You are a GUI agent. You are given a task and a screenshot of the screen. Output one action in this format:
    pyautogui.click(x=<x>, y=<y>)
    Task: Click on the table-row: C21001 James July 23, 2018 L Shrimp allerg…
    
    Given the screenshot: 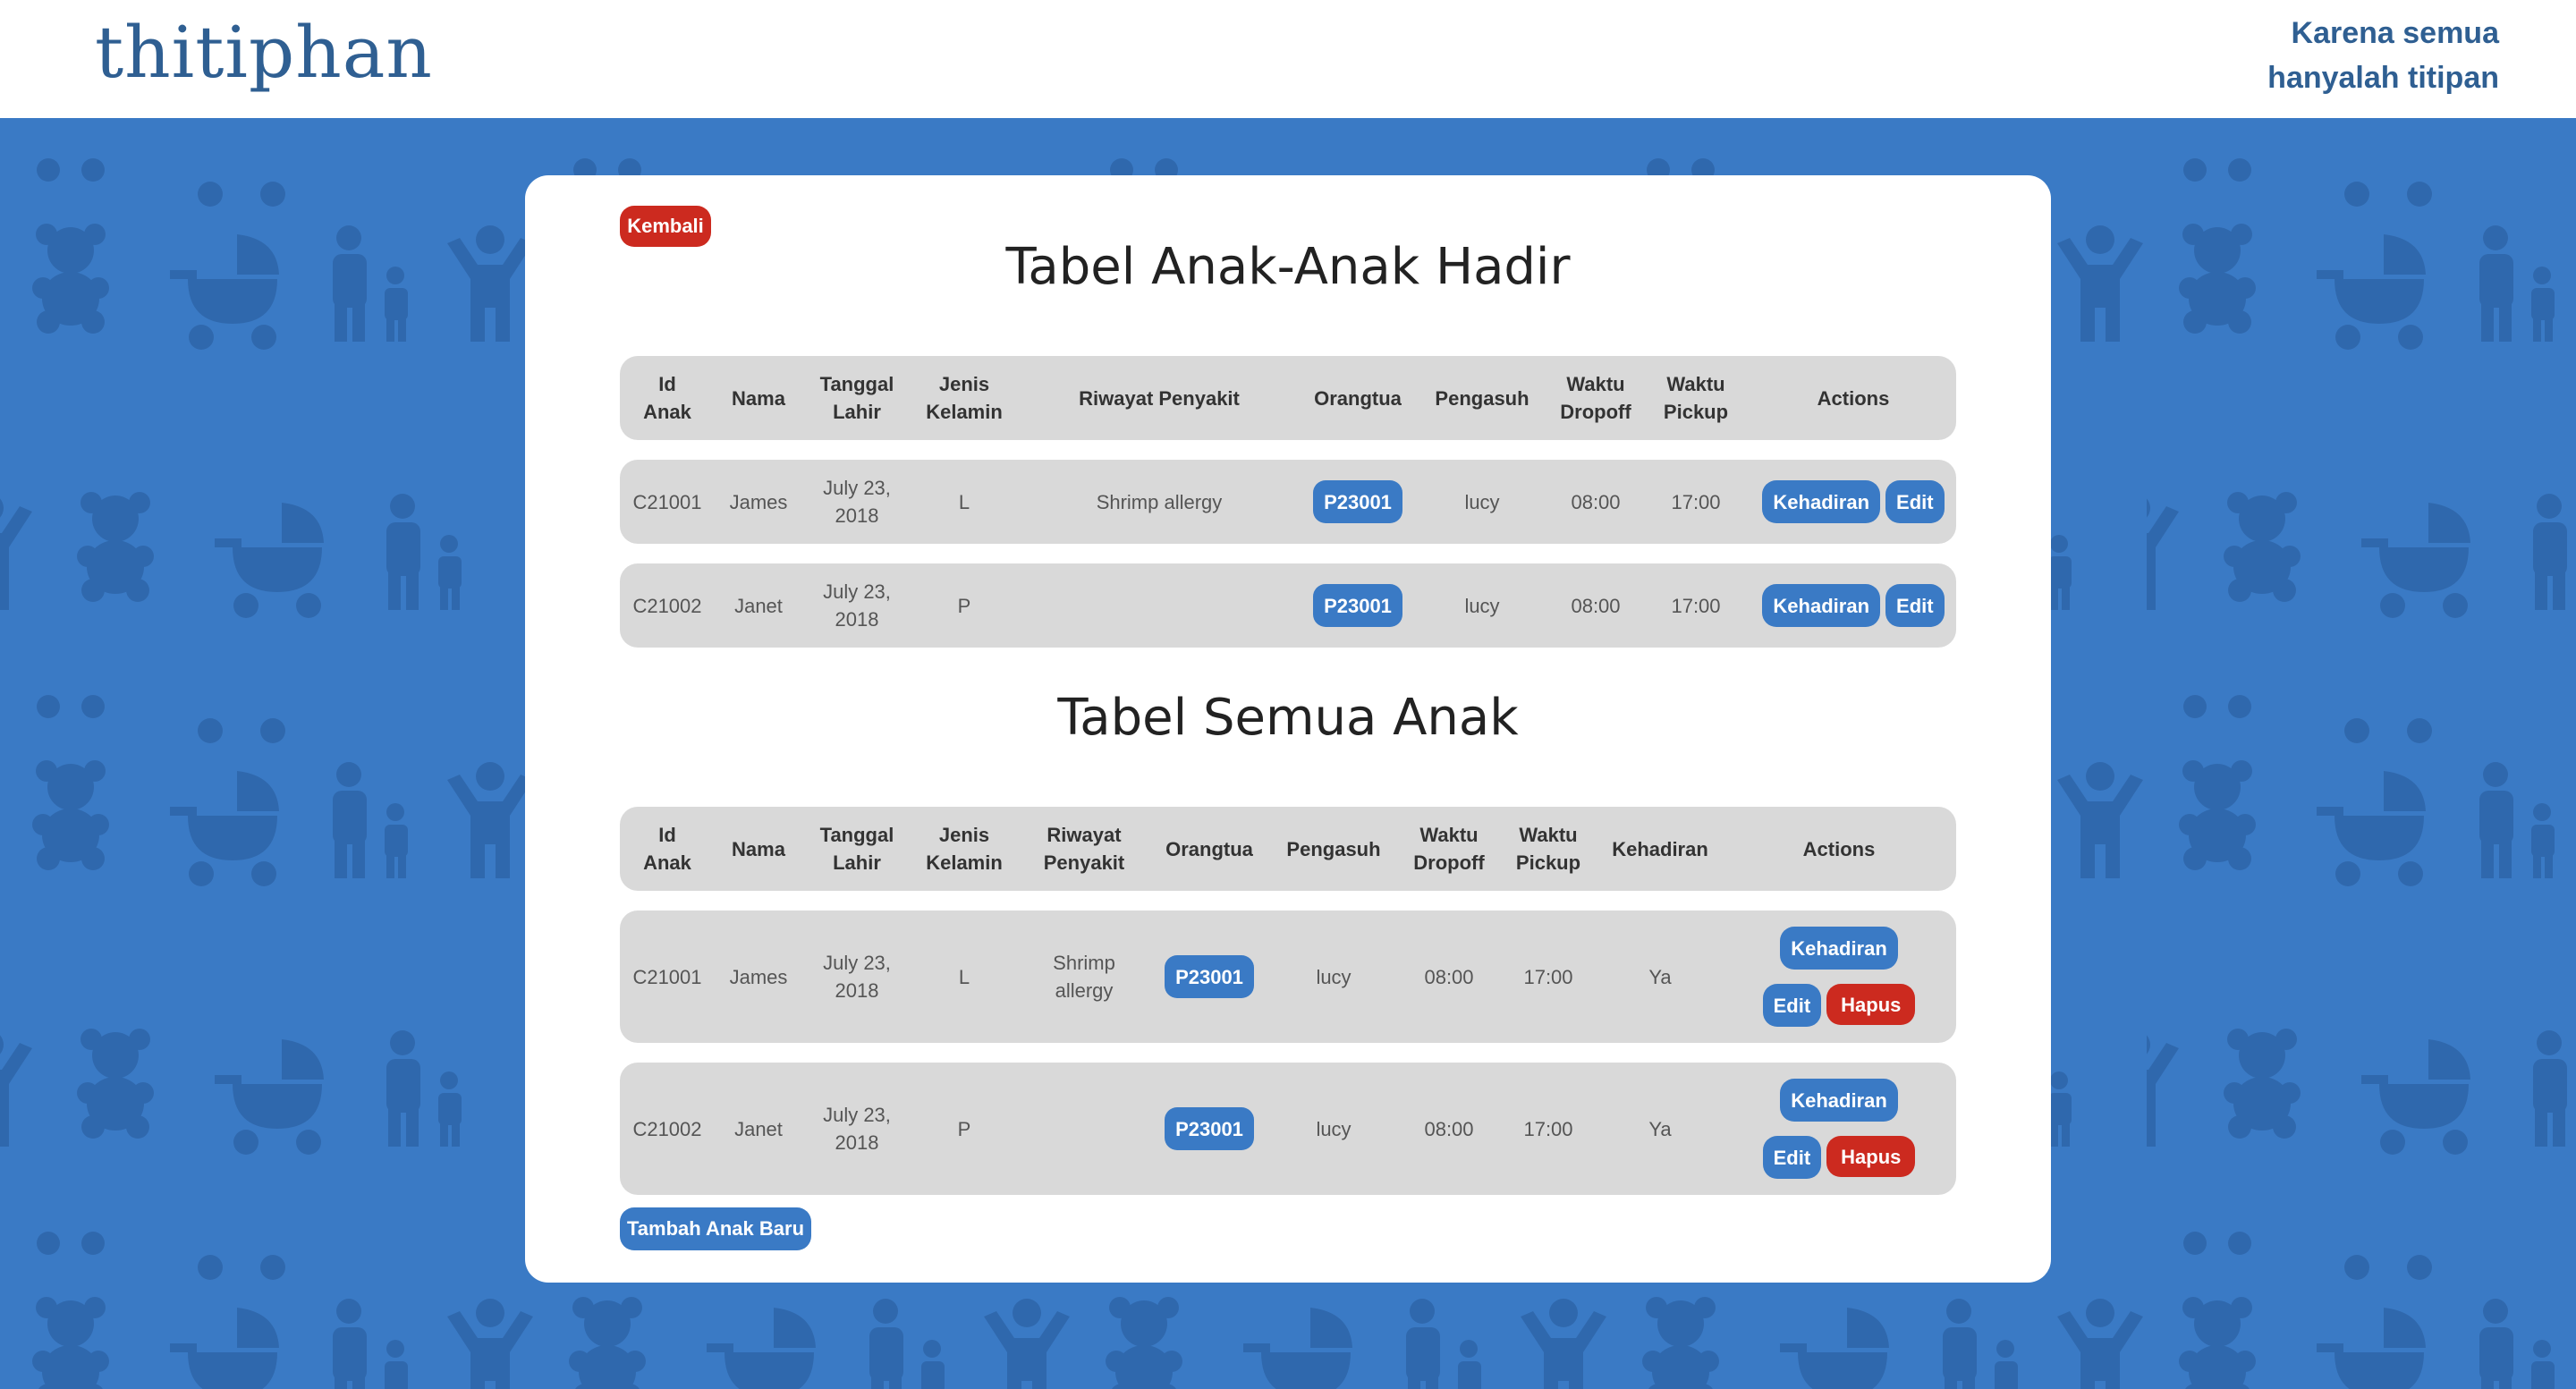 What is the action you would take?
    pyautogui.click(x=1288, y=976)
    